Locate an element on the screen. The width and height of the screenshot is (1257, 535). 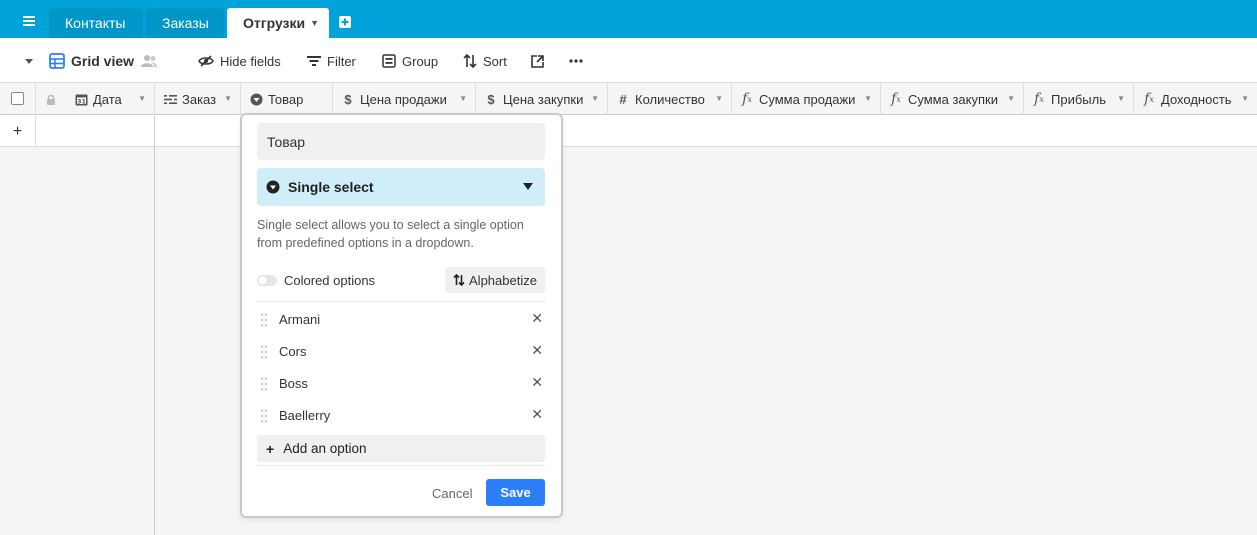
column-label: Заказ is located at coordinates (199, 99).